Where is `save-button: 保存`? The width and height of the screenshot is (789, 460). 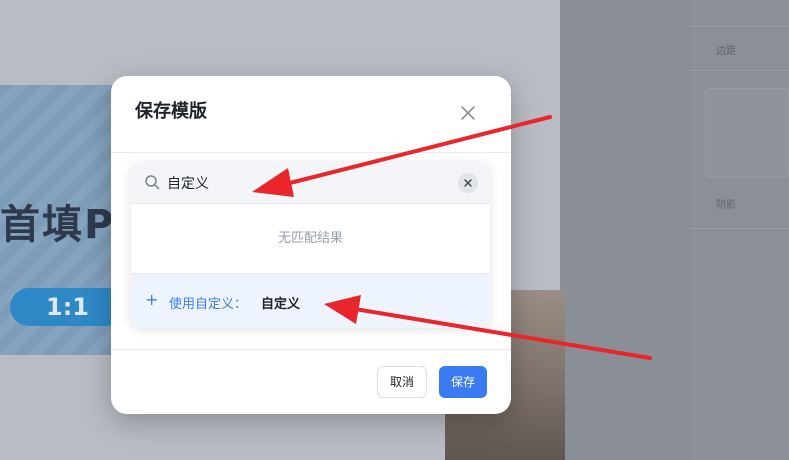
save-button: 保存 is located at coordinates (463, 382).